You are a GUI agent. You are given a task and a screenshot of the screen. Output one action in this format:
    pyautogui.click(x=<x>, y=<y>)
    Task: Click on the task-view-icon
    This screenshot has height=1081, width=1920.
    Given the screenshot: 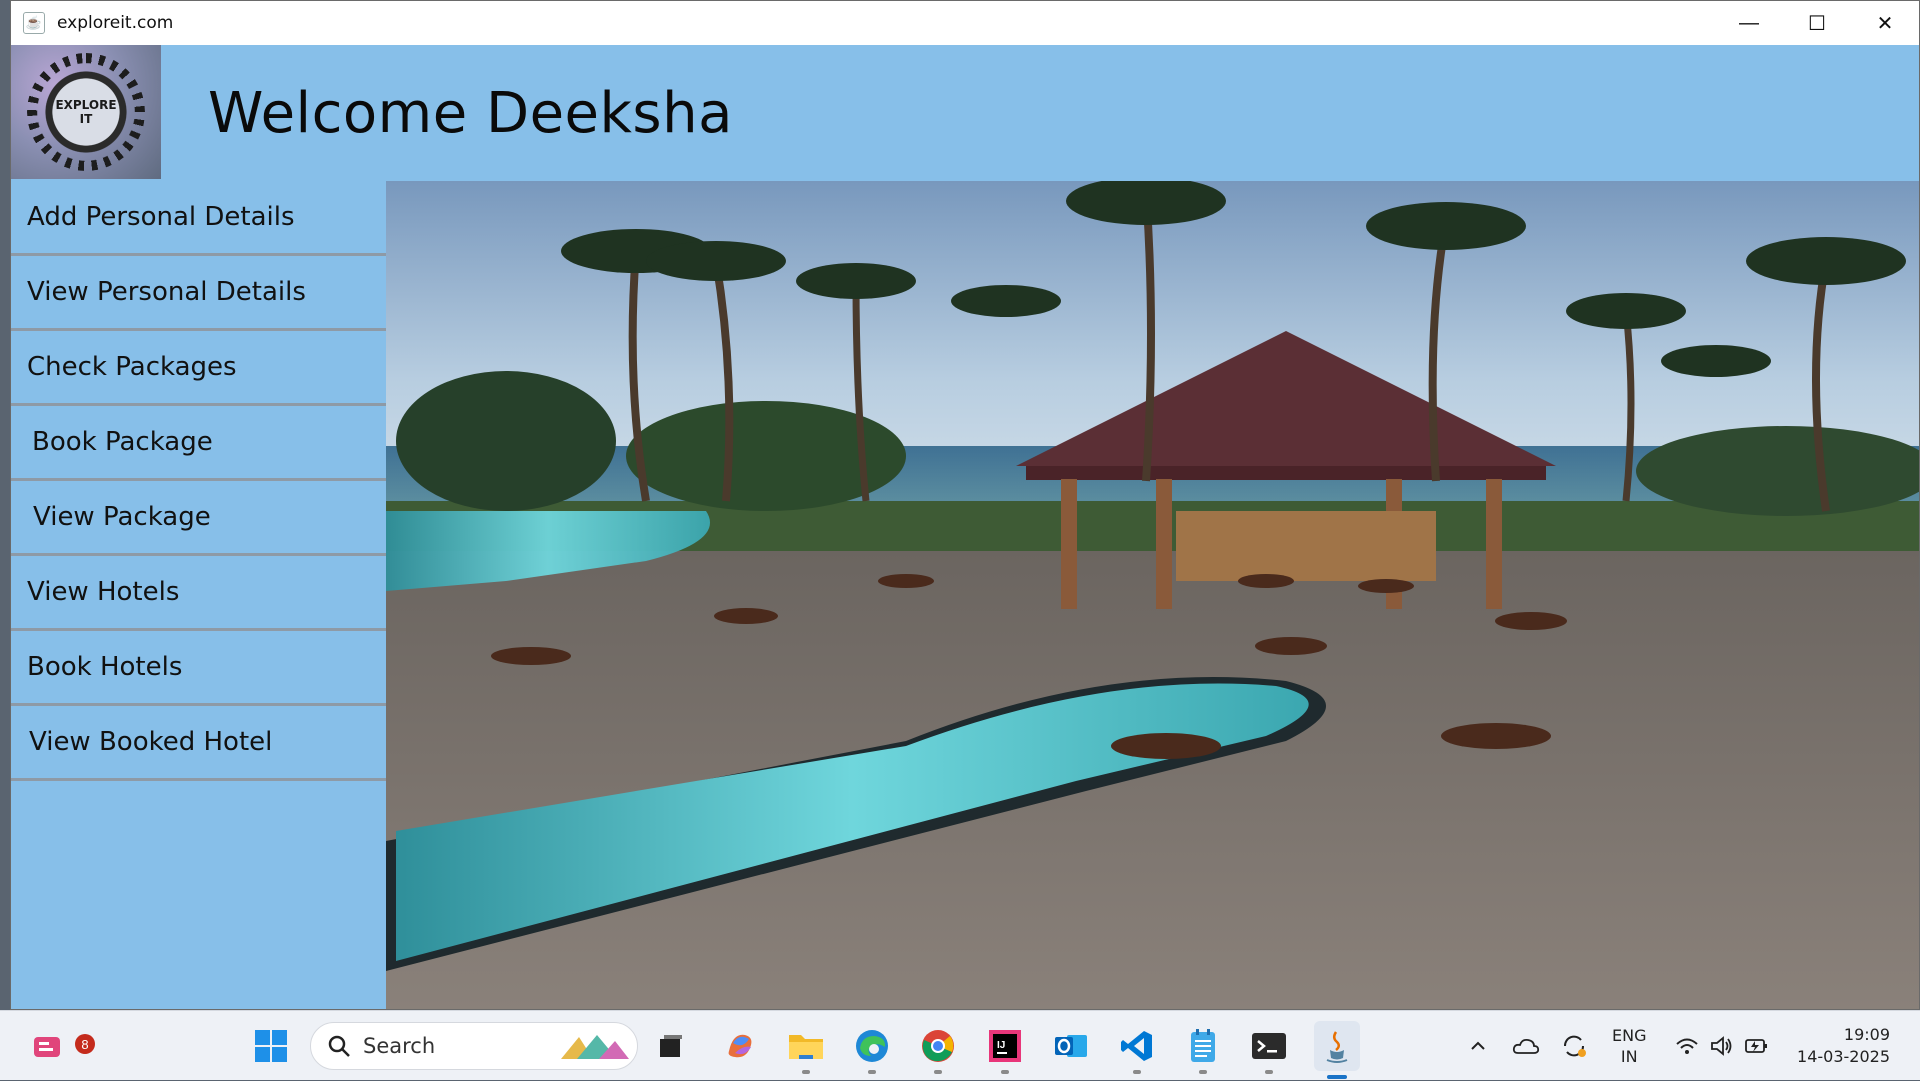 What is the action you would take?
    pyautogui.click(x=671, y=1046)
    